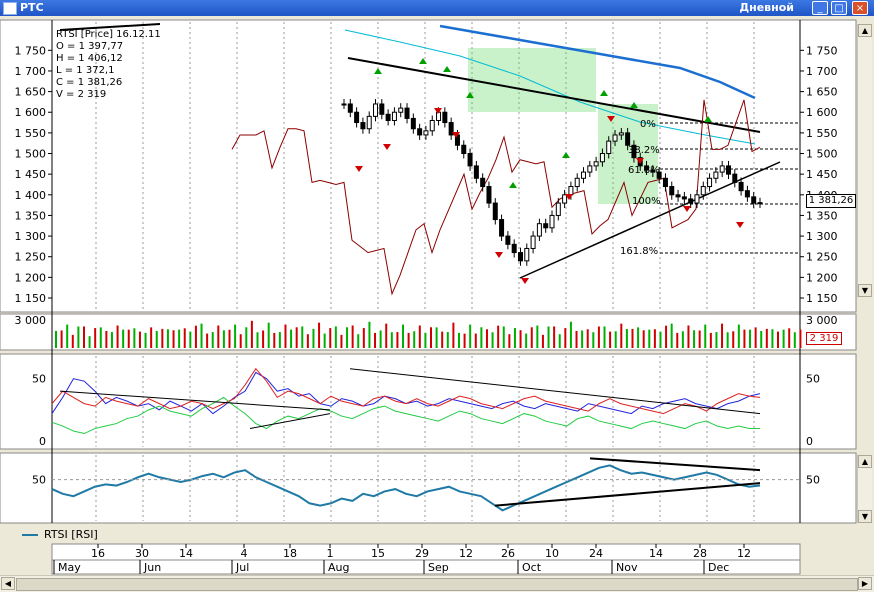 The height and width of the screenshot is (592, 874). What do you see at coordinates (644, 170) in the screenshot?
I see `fib-label: 61.8%` at bounding box center [644, 170].